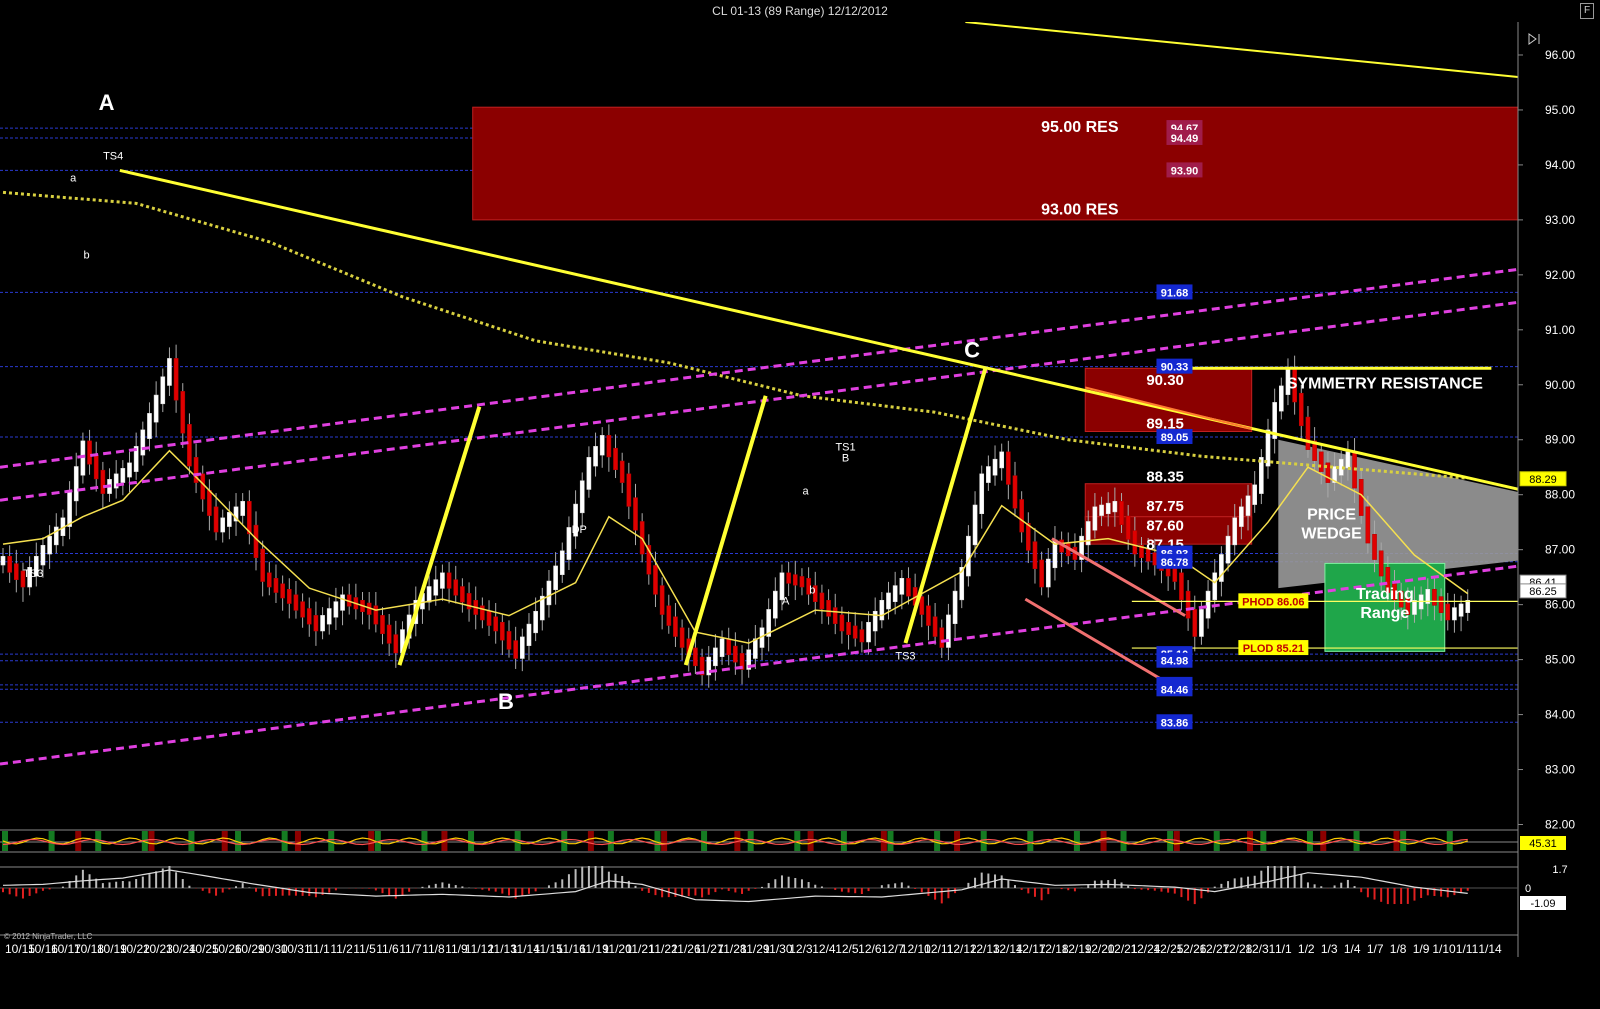  I want to click on hist-zero-label: 0, so click(1528, 889).